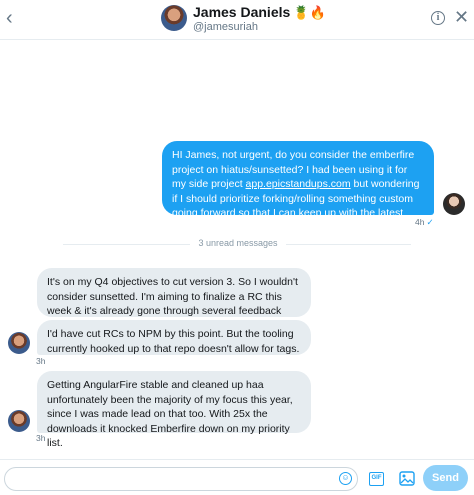  I want to click on read-check-icon: ✓, so click(430, 222).